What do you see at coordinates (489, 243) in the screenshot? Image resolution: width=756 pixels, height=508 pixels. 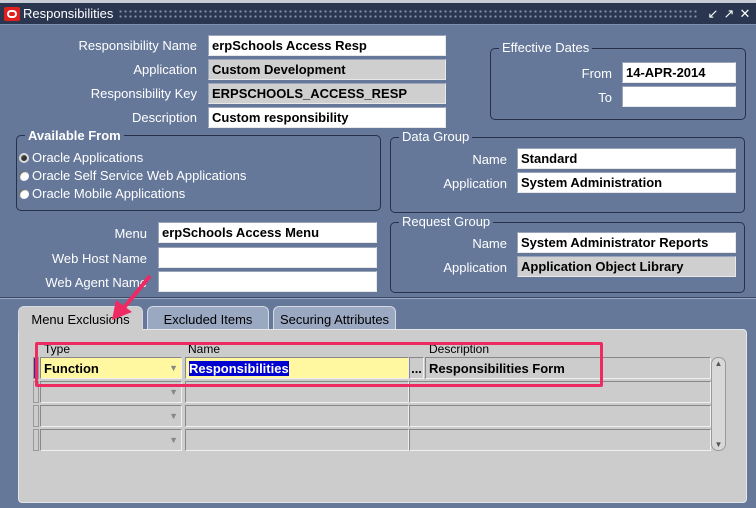 I see `request-group-name-label: Name` at bounding box center [489, 243].